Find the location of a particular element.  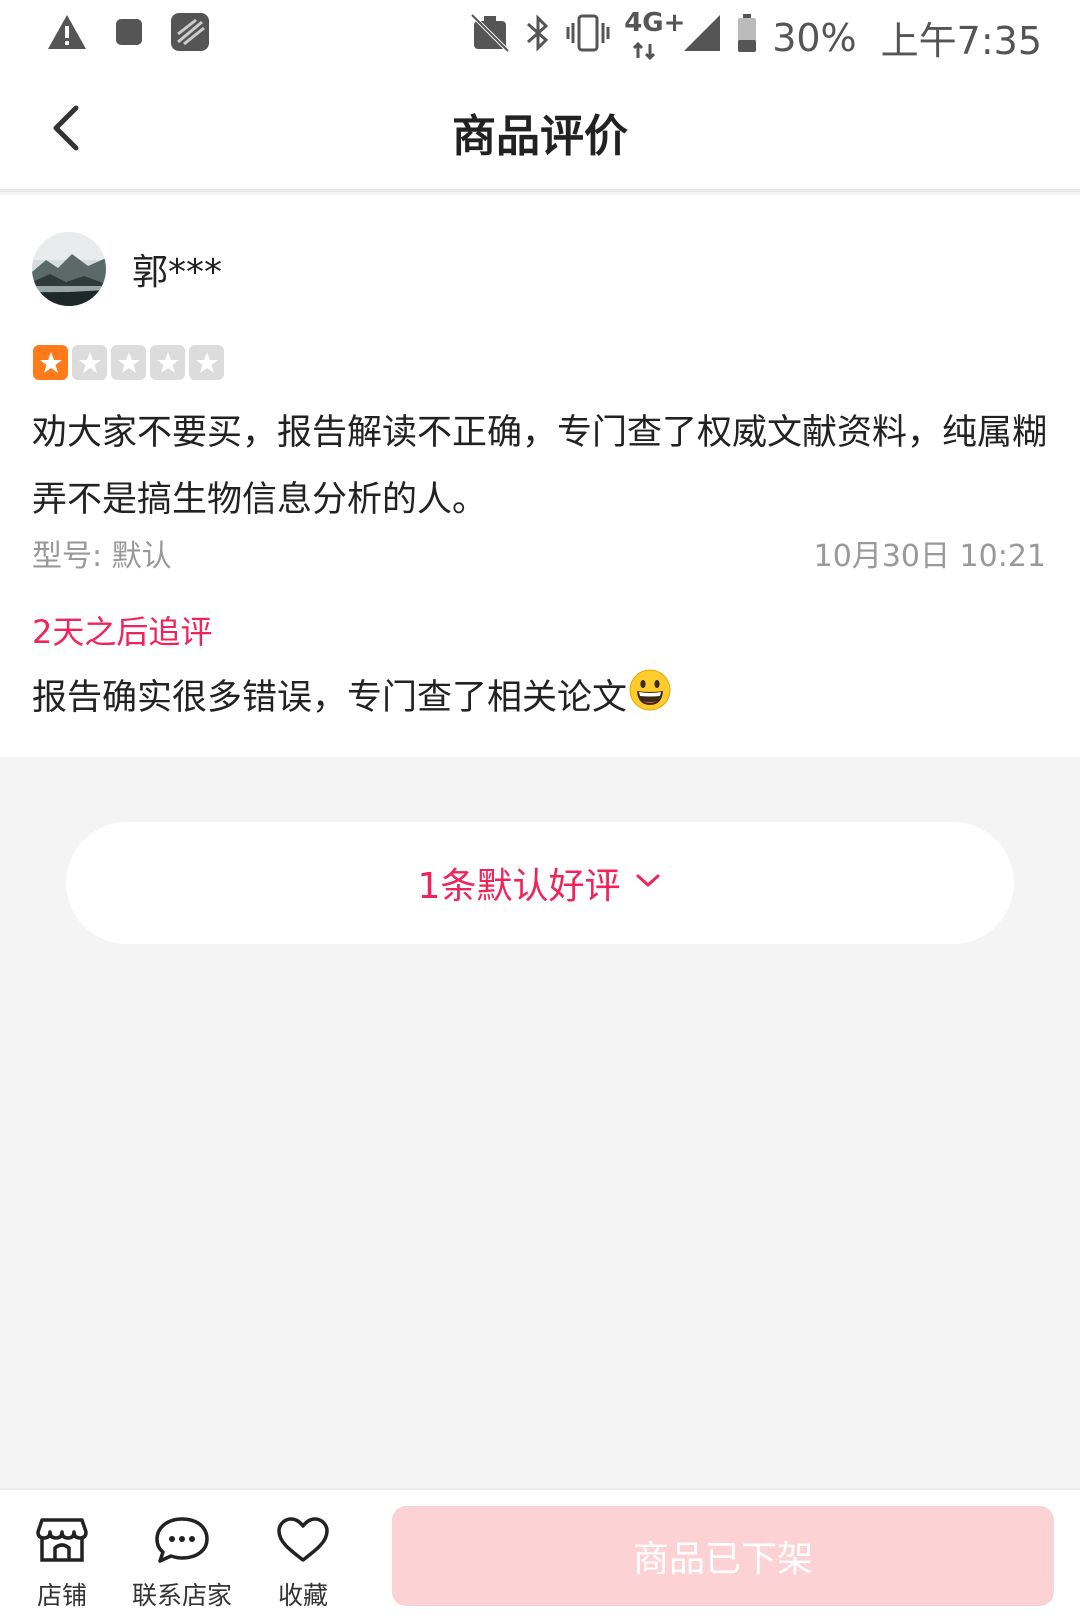

tab-favorite: 收藏 is located at coordinates (303, 1564).